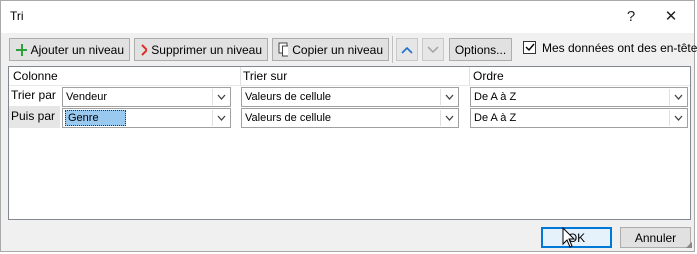  What do you see at coordinates (569, 237) in the screenshot?
I see `mouse-cursor-icon` at bounding box center [569, 237].